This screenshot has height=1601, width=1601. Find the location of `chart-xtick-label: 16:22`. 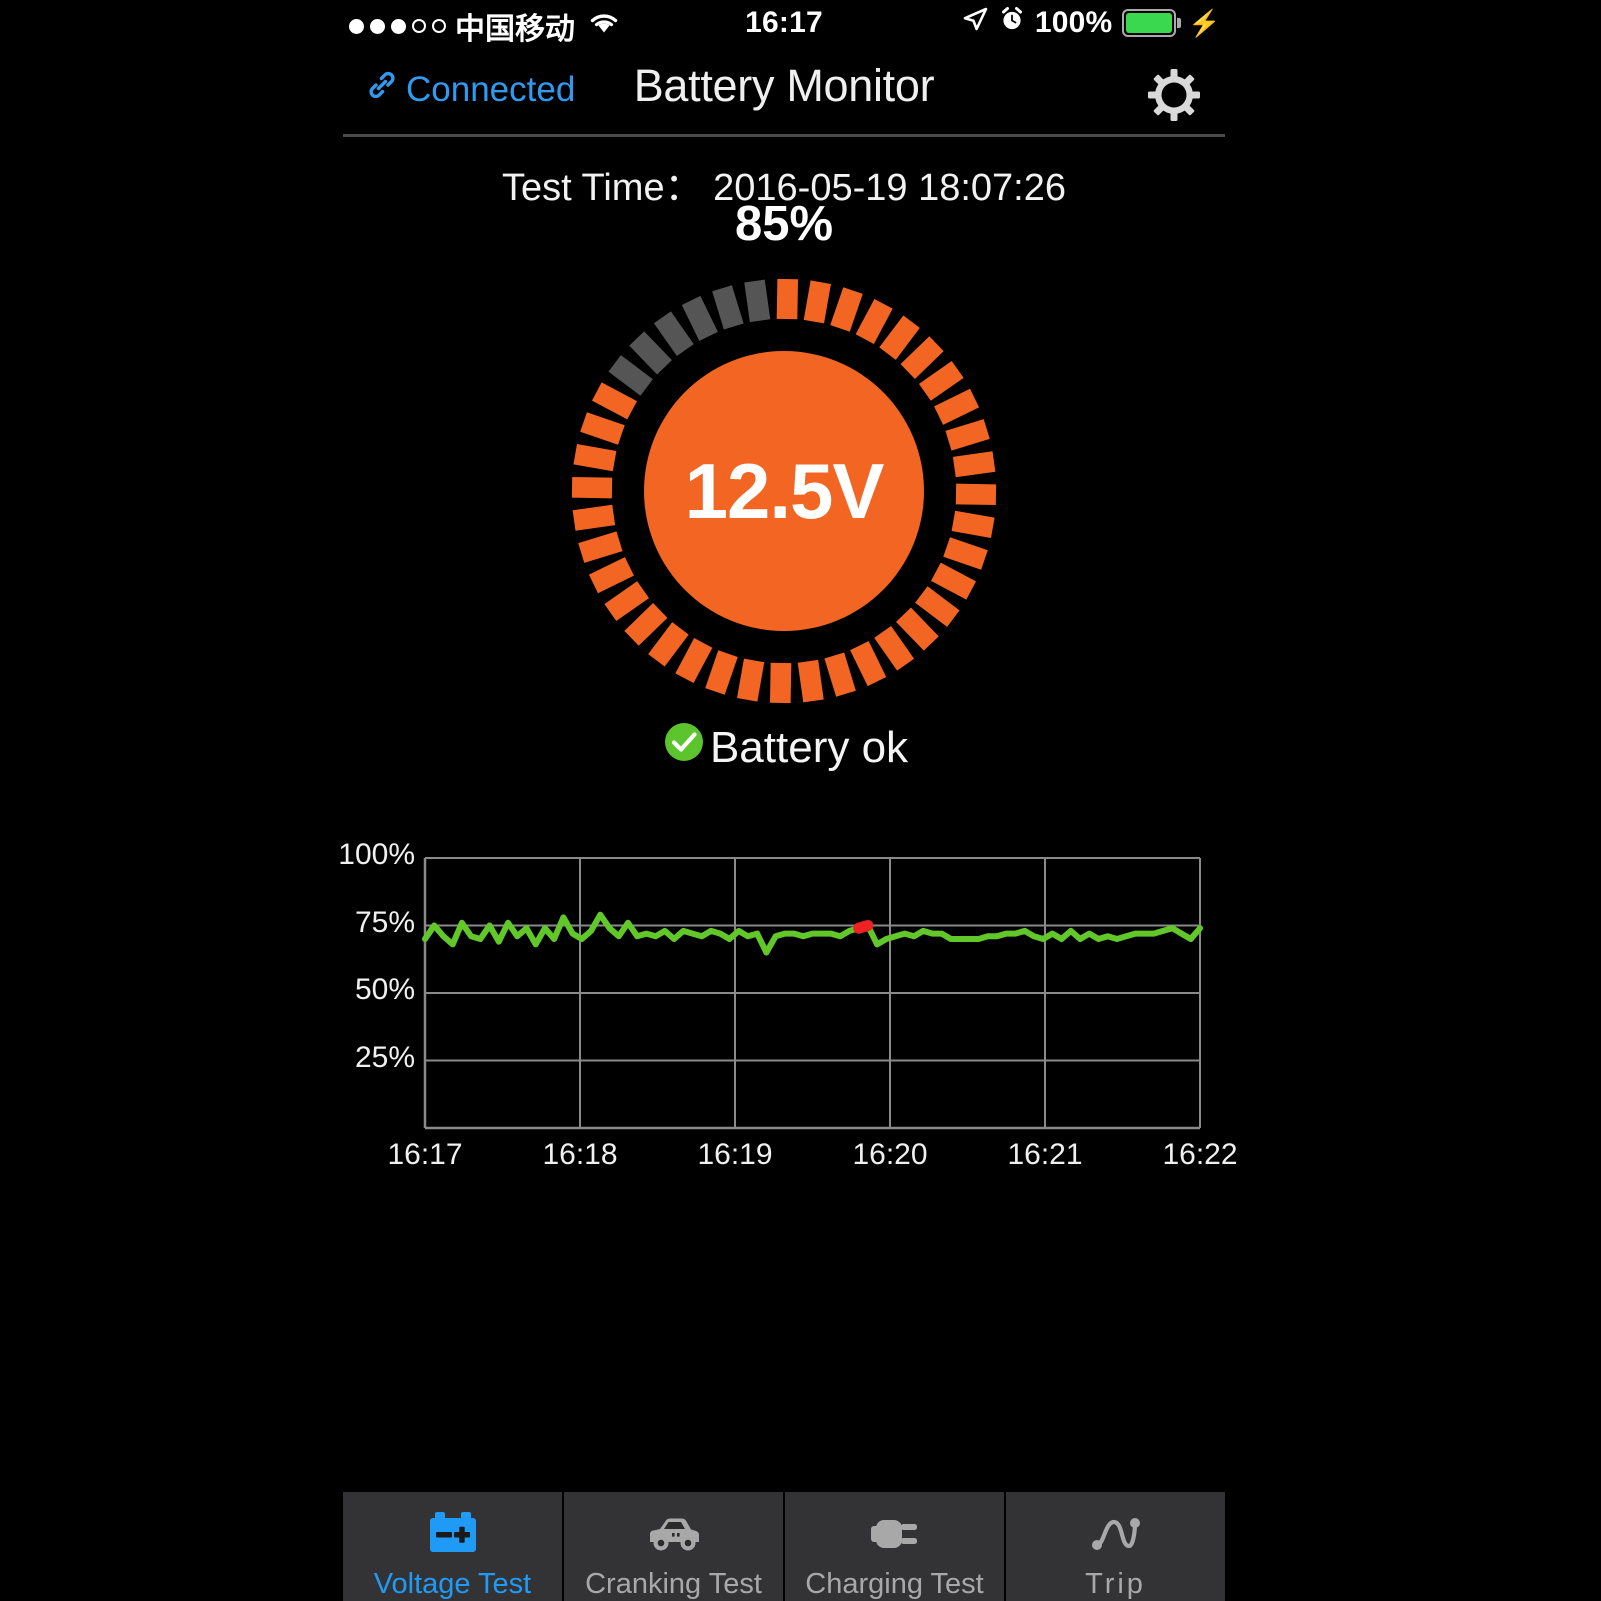

chart-xtick-label: 16:22 is located at coordinates (1200, 1154).